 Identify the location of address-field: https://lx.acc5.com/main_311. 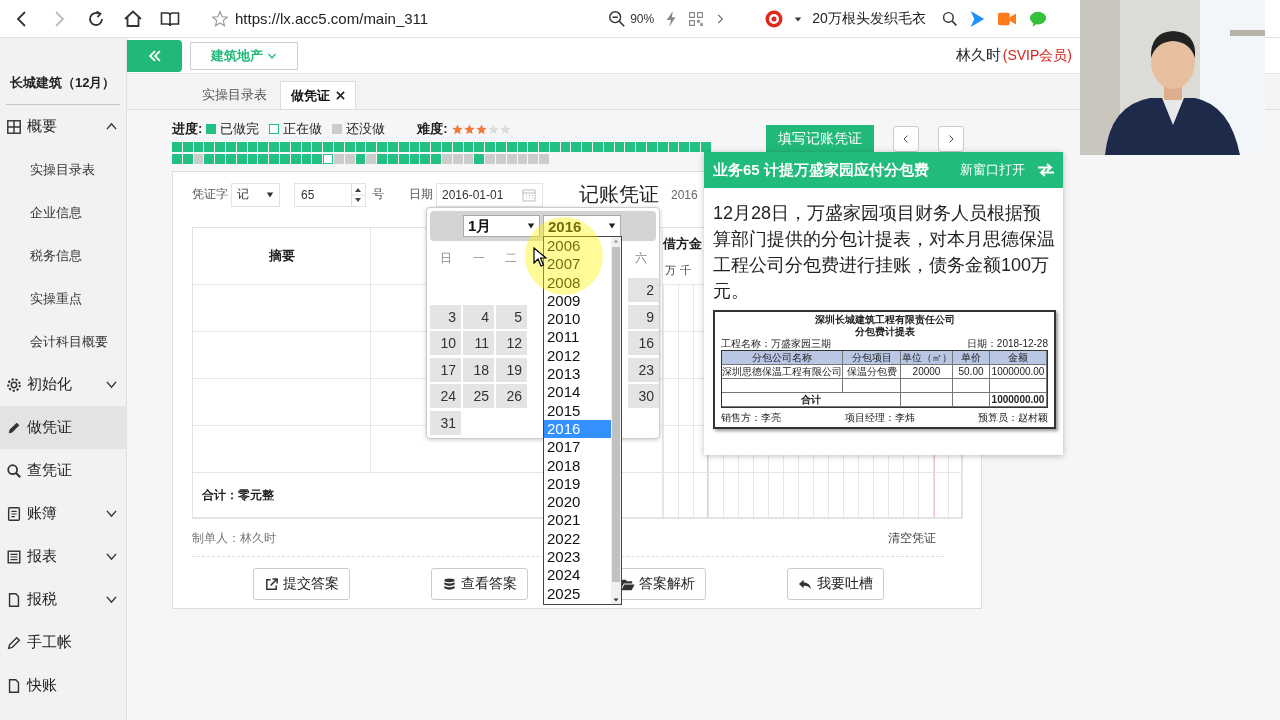
(332, 18).